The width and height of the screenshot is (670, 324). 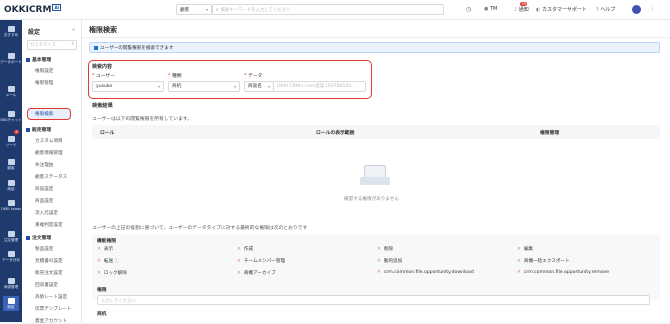 I want to click on order-icon, so click(x=11, y=234).